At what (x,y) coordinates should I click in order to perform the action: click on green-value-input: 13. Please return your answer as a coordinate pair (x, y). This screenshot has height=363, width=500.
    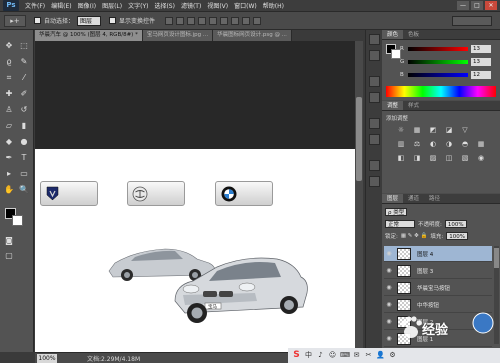
    Looking at the image, I should click on (481, 62).